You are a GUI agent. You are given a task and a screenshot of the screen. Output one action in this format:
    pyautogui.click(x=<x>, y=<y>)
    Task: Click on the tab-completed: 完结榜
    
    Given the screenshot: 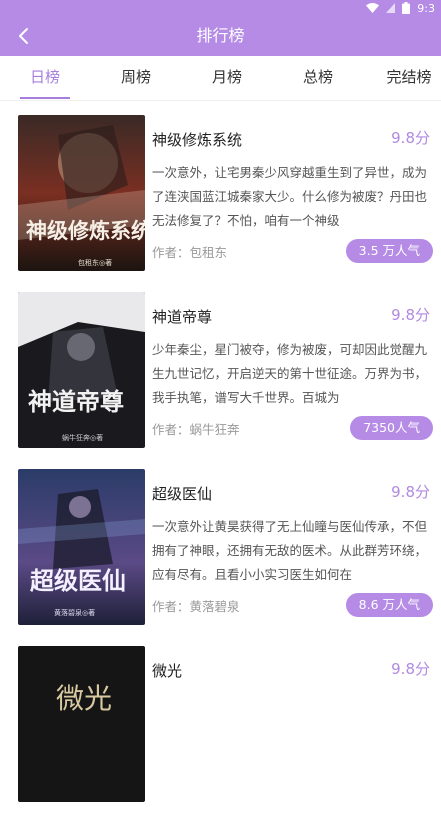 What is the action you would take?
    pyautogui.click(x=408, y=78)
    